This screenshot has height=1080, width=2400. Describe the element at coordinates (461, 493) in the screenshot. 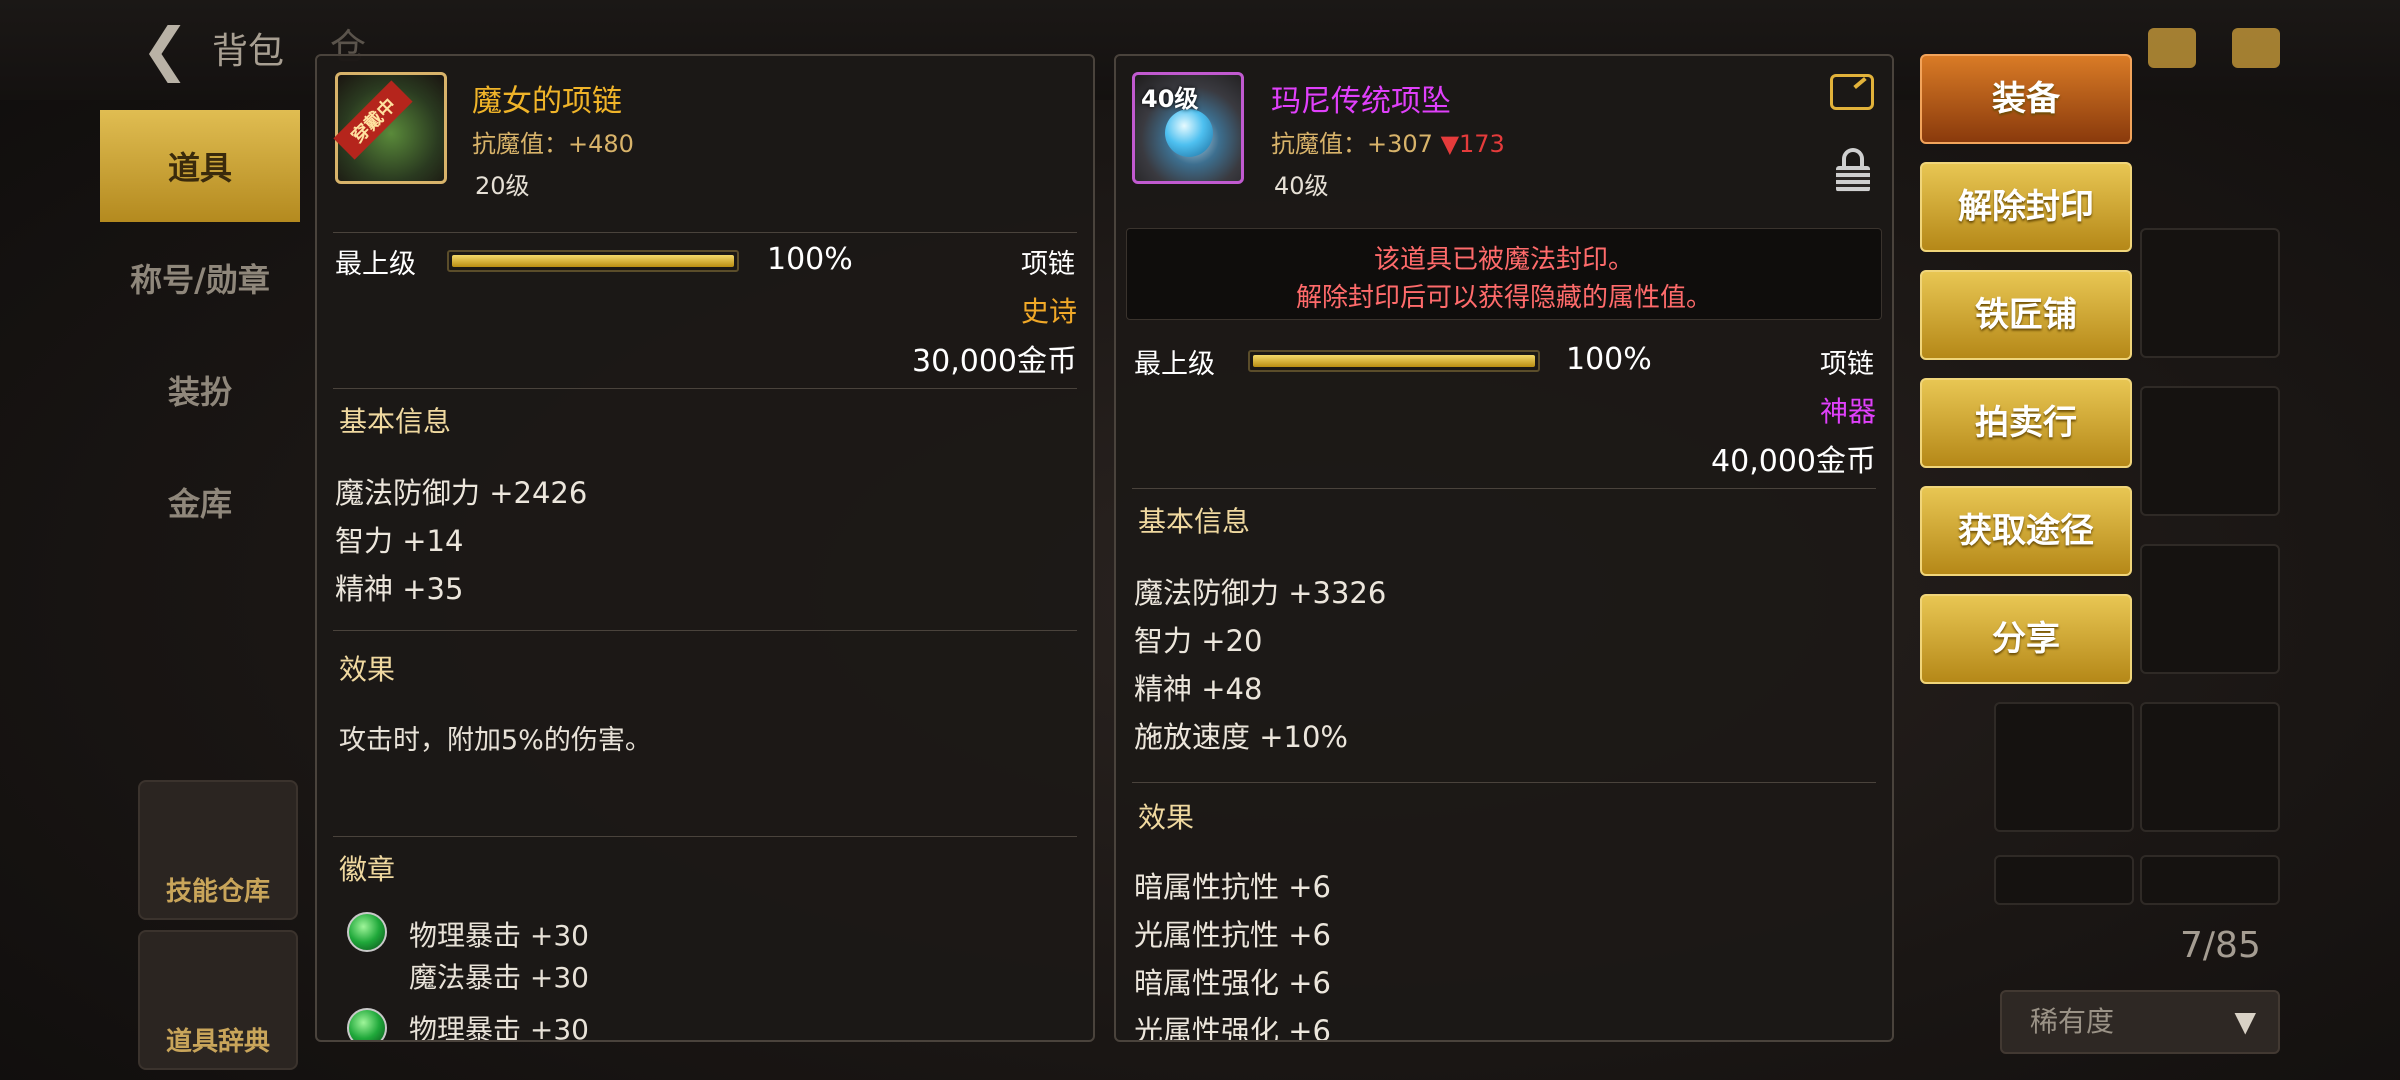

I see `attr-line: 魔法防御力 +2426` at that location.